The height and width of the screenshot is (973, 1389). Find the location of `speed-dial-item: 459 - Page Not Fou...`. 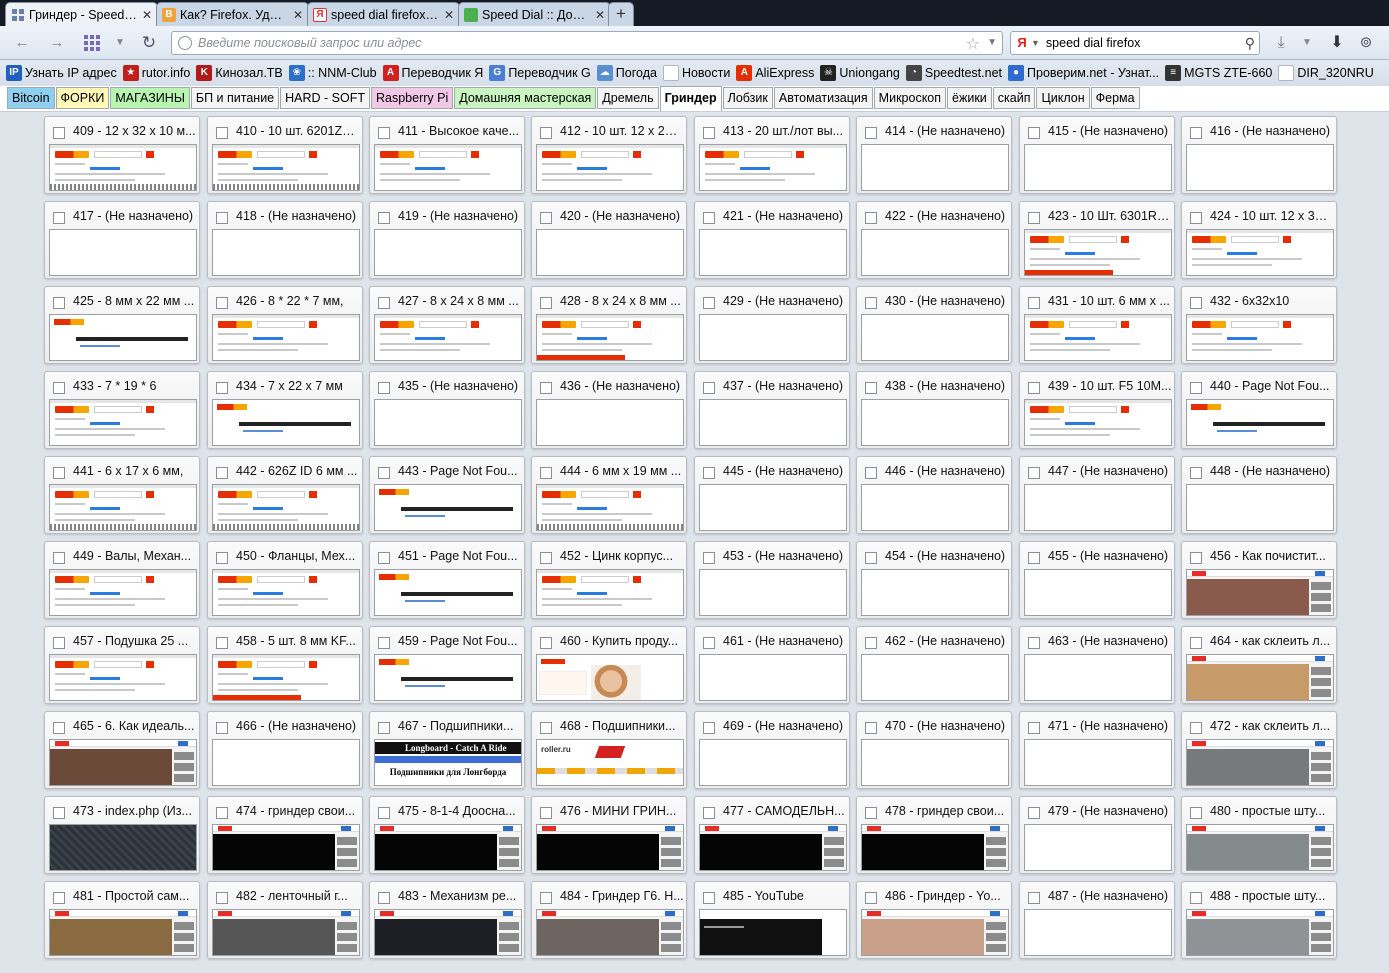

speed-dial-item: 459 - Page Not Fou... is located at coordinates (447, 665).